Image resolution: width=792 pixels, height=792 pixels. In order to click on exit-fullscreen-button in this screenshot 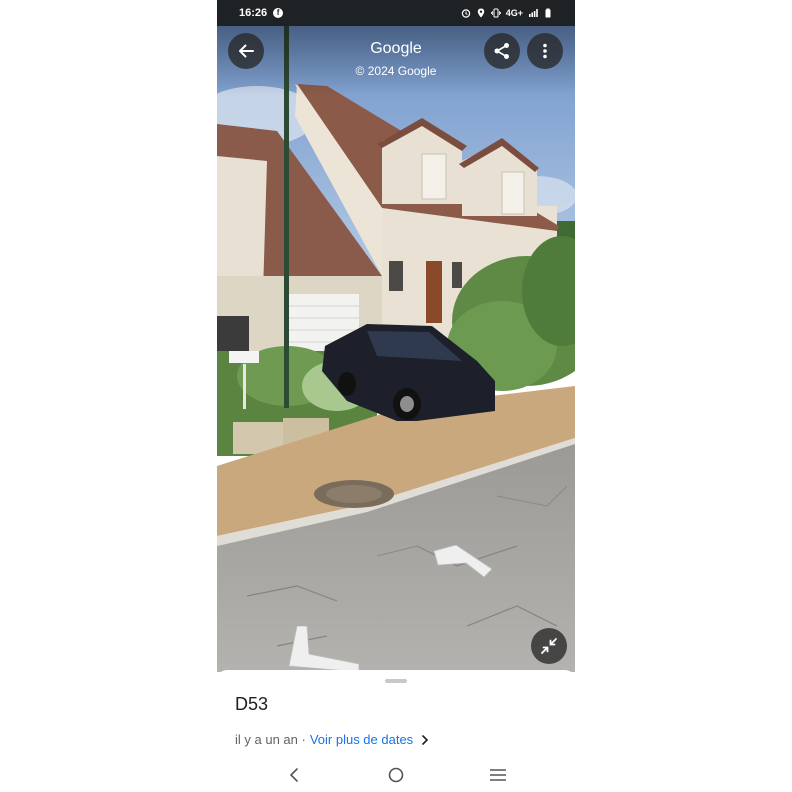, I will do `click(549, 646)`.